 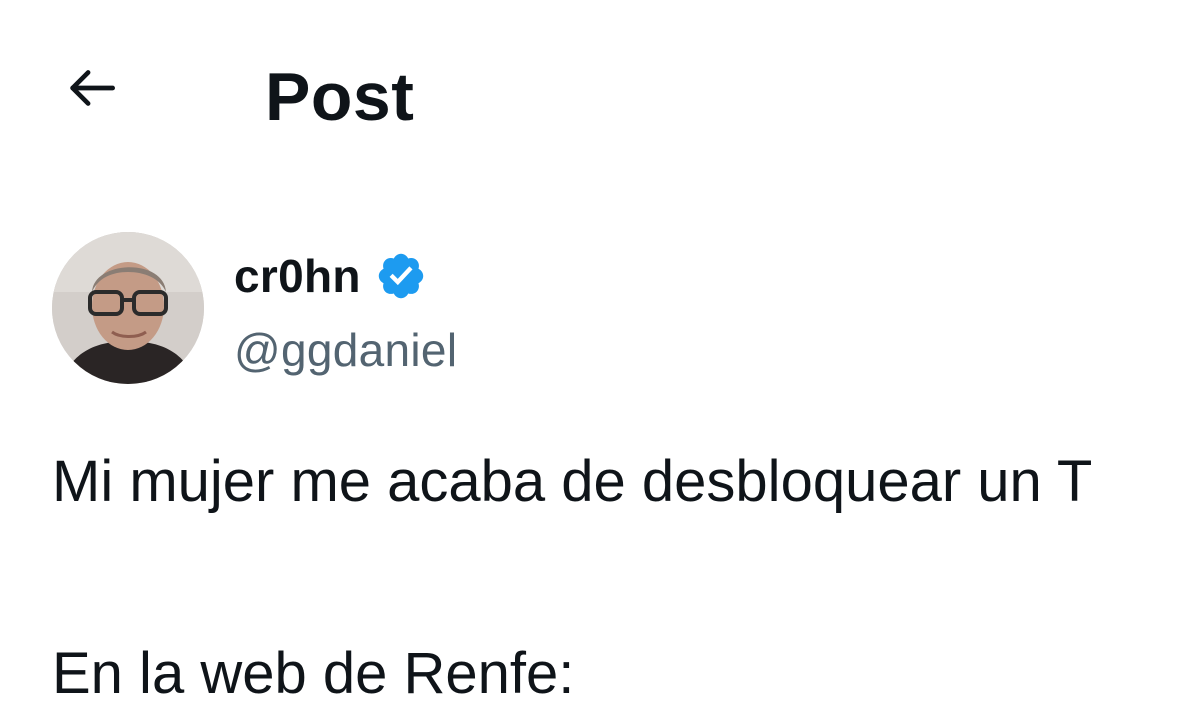 What do you see at coordinates (313, 673) in the screenshot?
I see `tweet-text-line: En la web de Renfe:` at bounding box center [313, 673].